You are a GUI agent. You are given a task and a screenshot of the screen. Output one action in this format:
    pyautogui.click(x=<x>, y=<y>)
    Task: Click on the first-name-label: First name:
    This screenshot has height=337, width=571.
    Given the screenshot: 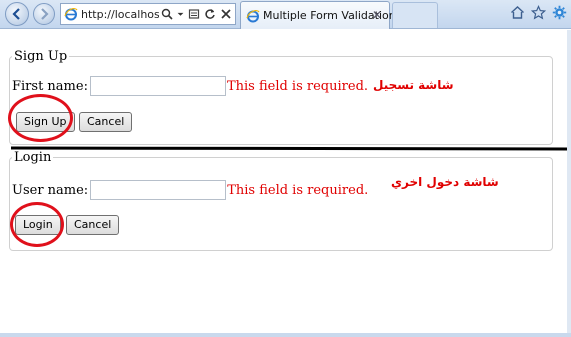 What is the action you would take?
    pyautogui.click(x=50, y=86)
    